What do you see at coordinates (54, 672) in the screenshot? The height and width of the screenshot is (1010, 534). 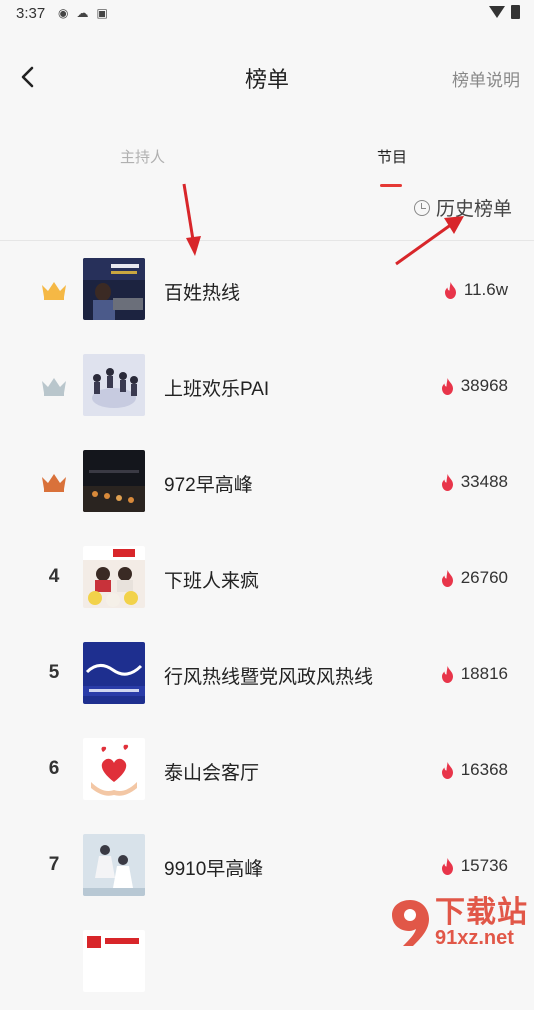 I see `rank-number: 5` at bounding box center [54, 672].